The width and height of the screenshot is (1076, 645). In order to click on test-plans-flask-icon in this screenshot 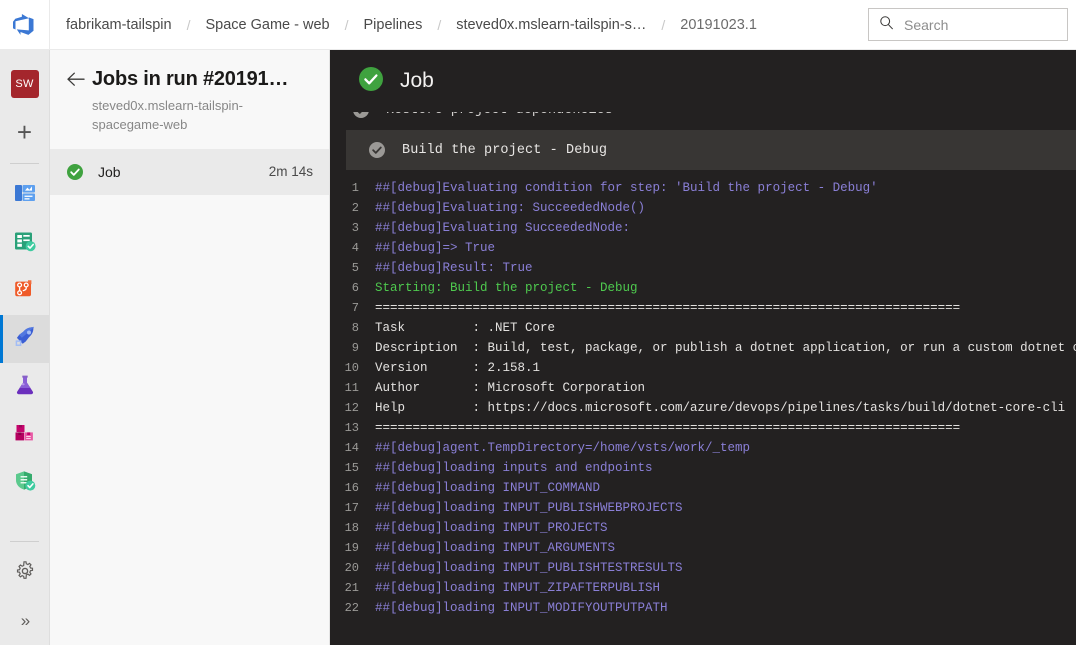, I will do `click(25, 387)`.